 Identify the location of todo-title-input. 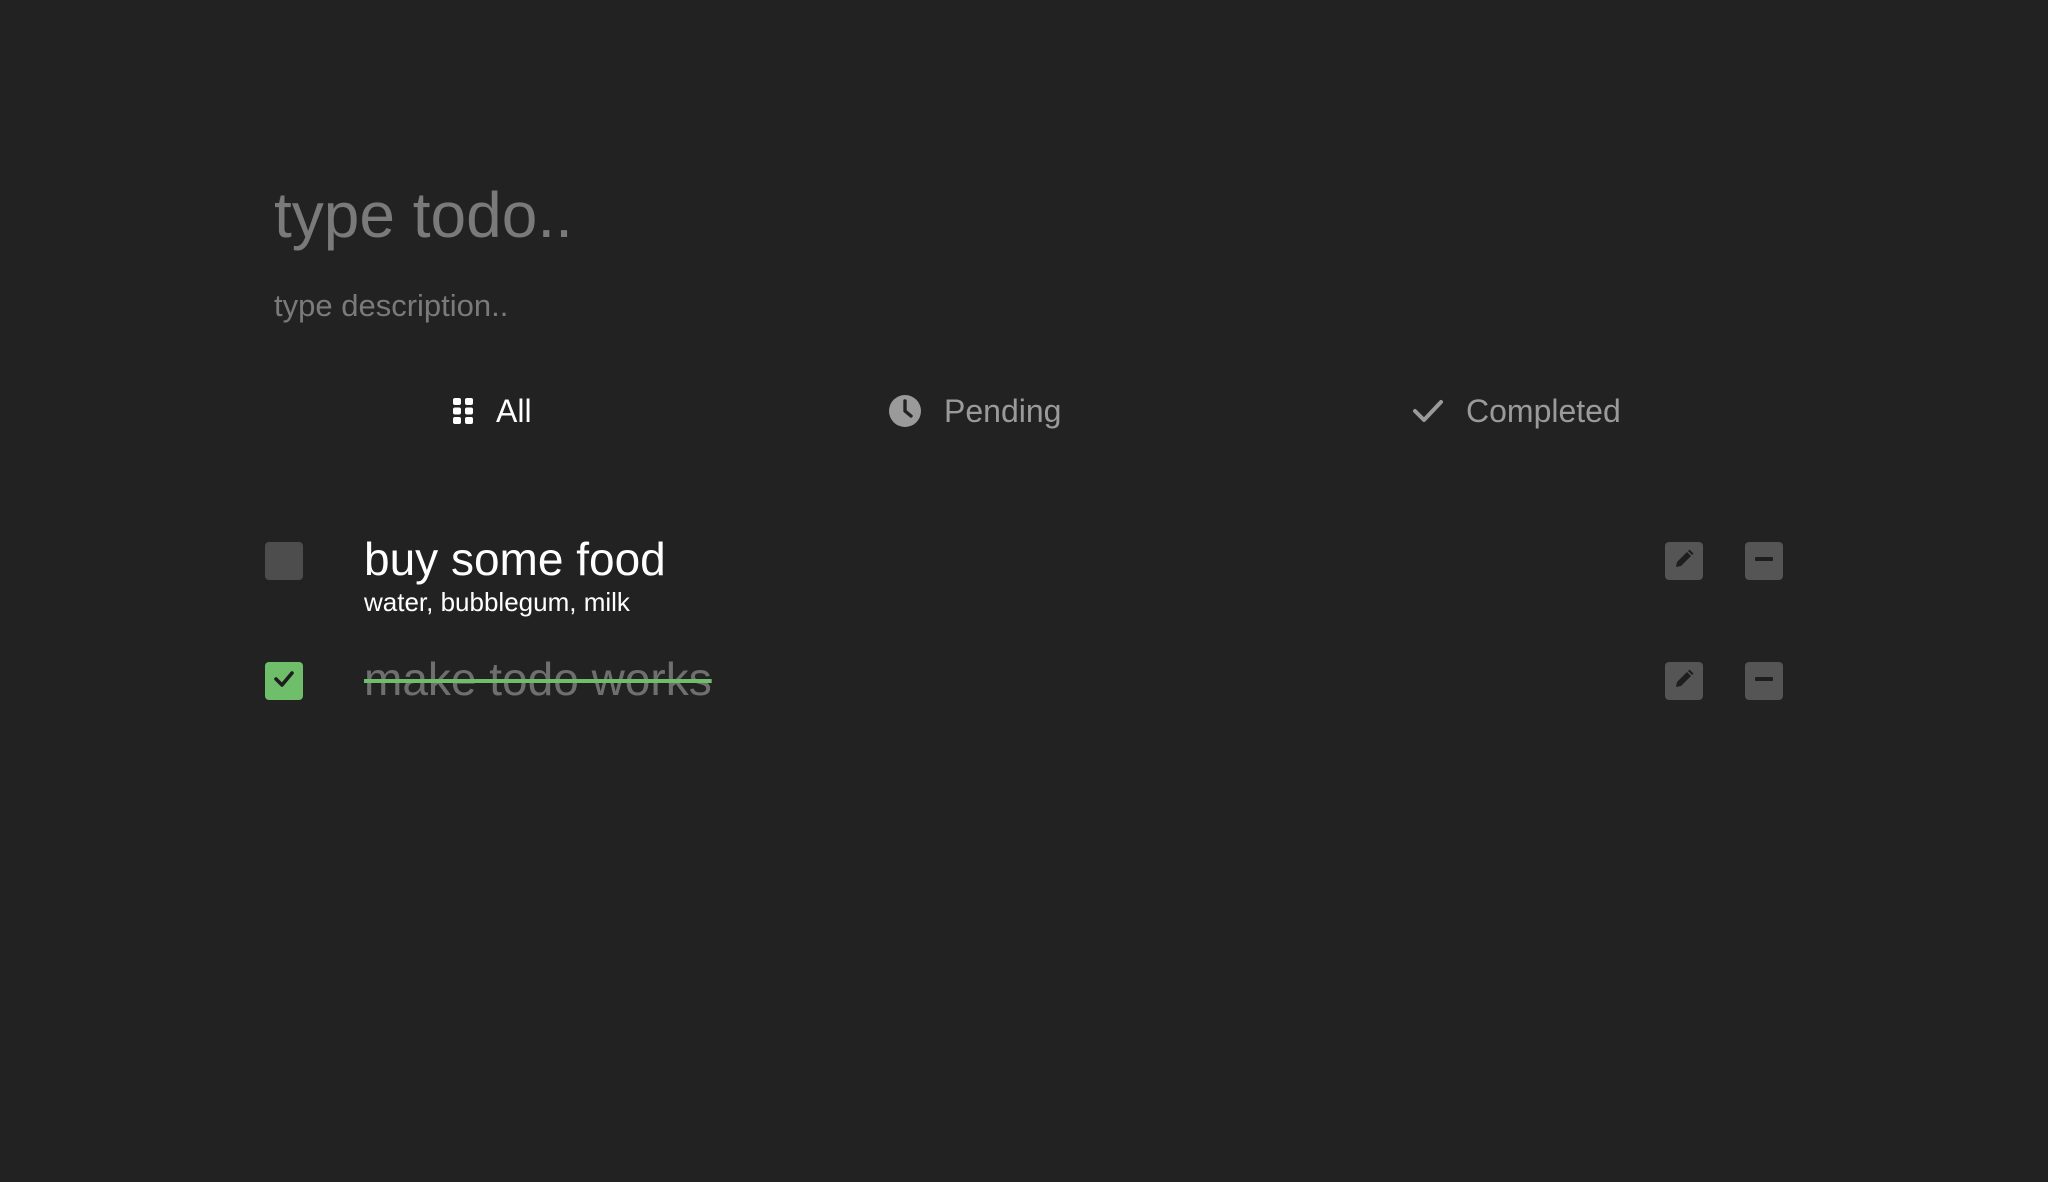
(1034, 215).